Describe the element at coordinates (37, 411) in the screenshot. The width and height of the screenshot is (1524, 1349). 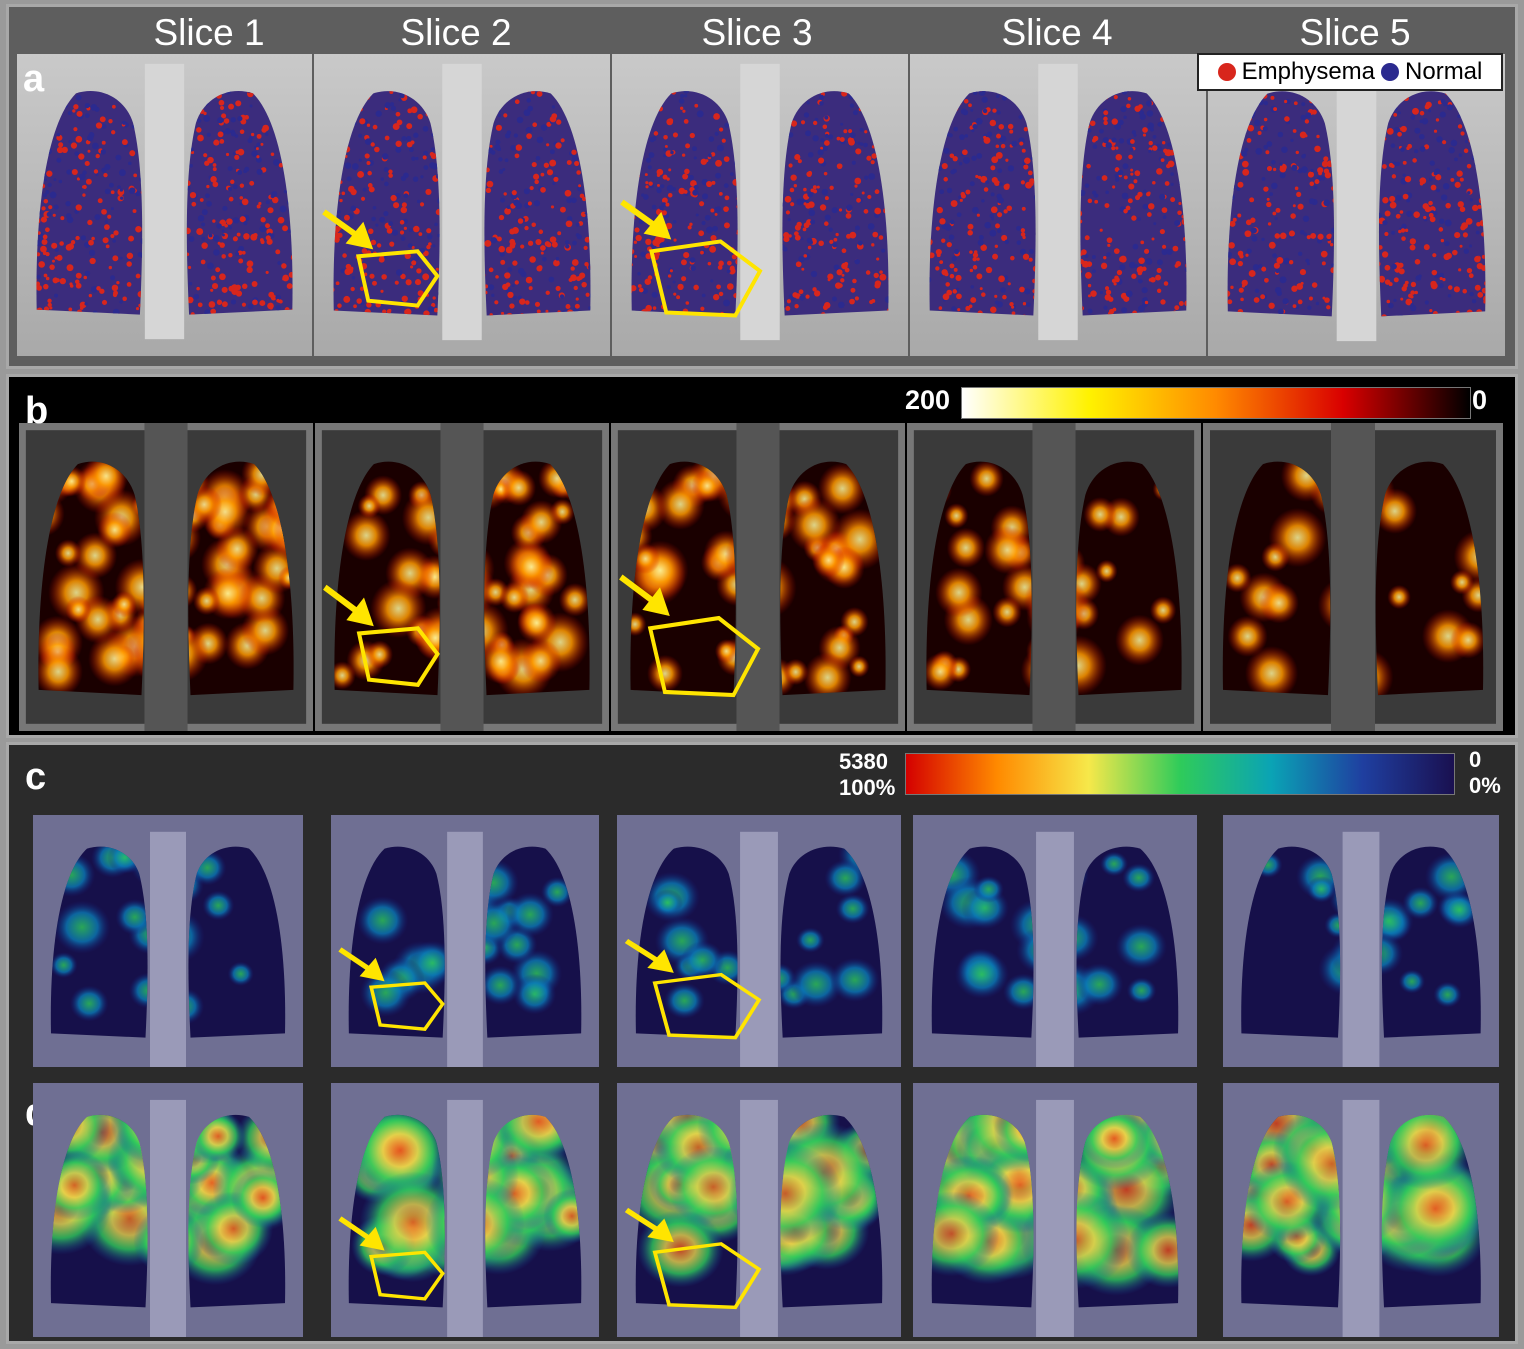
I see `panel-label-b: b` at that location.